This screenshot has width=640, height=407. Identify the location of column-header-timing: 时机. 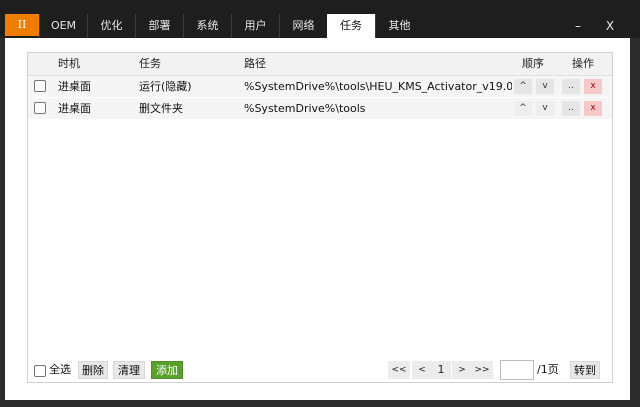
(69, 63).